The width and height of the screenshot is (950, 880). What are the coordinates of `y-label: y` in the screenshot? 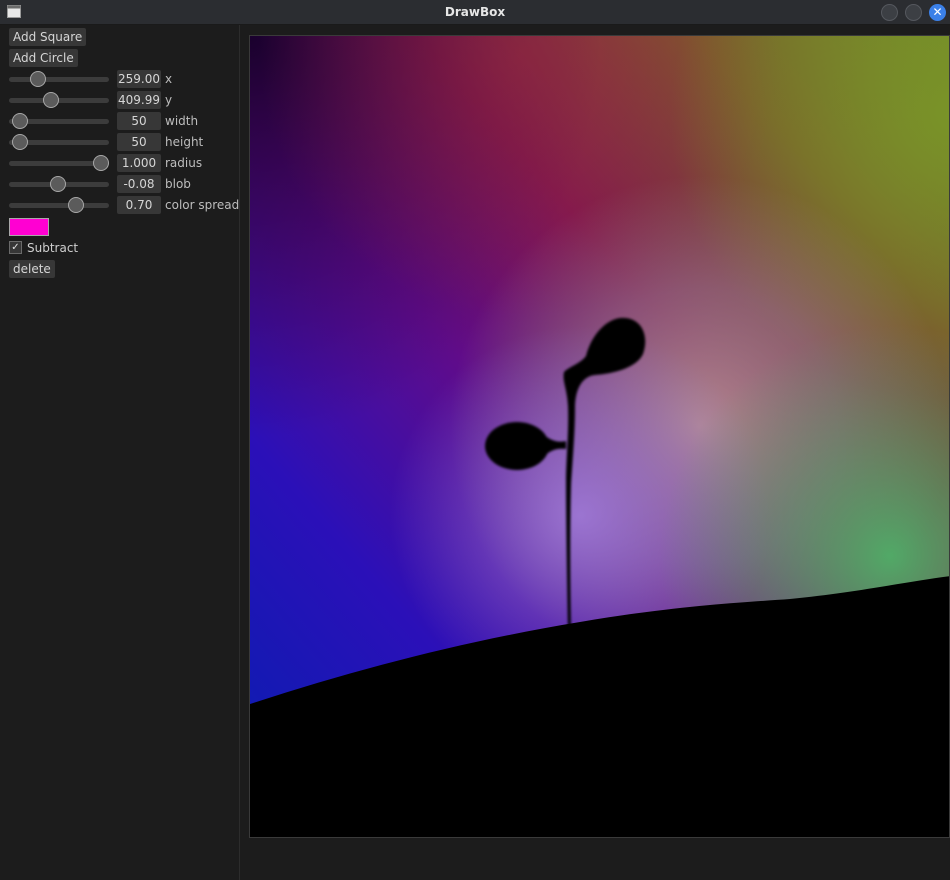 It's located at (169, 100).